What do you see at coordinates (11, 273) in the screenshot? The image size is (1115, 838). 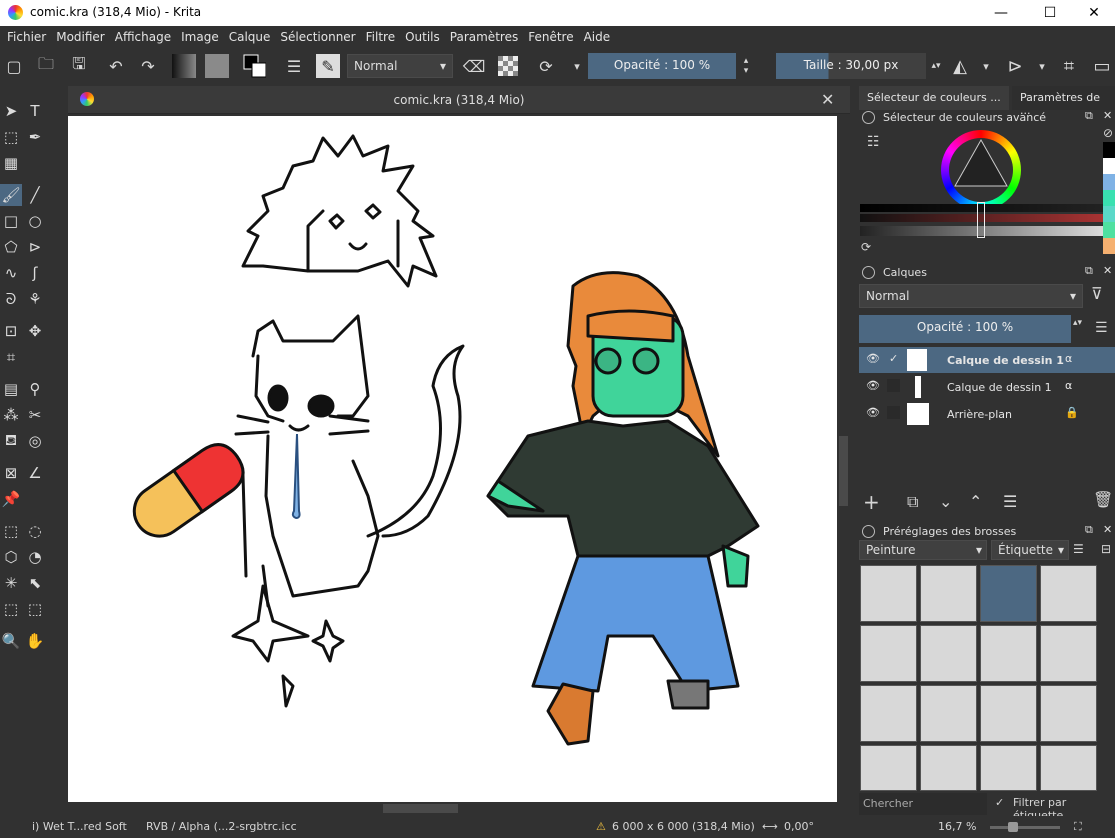 I see `bezier-tool-icon: ∿` at bounding box center [11, 273].